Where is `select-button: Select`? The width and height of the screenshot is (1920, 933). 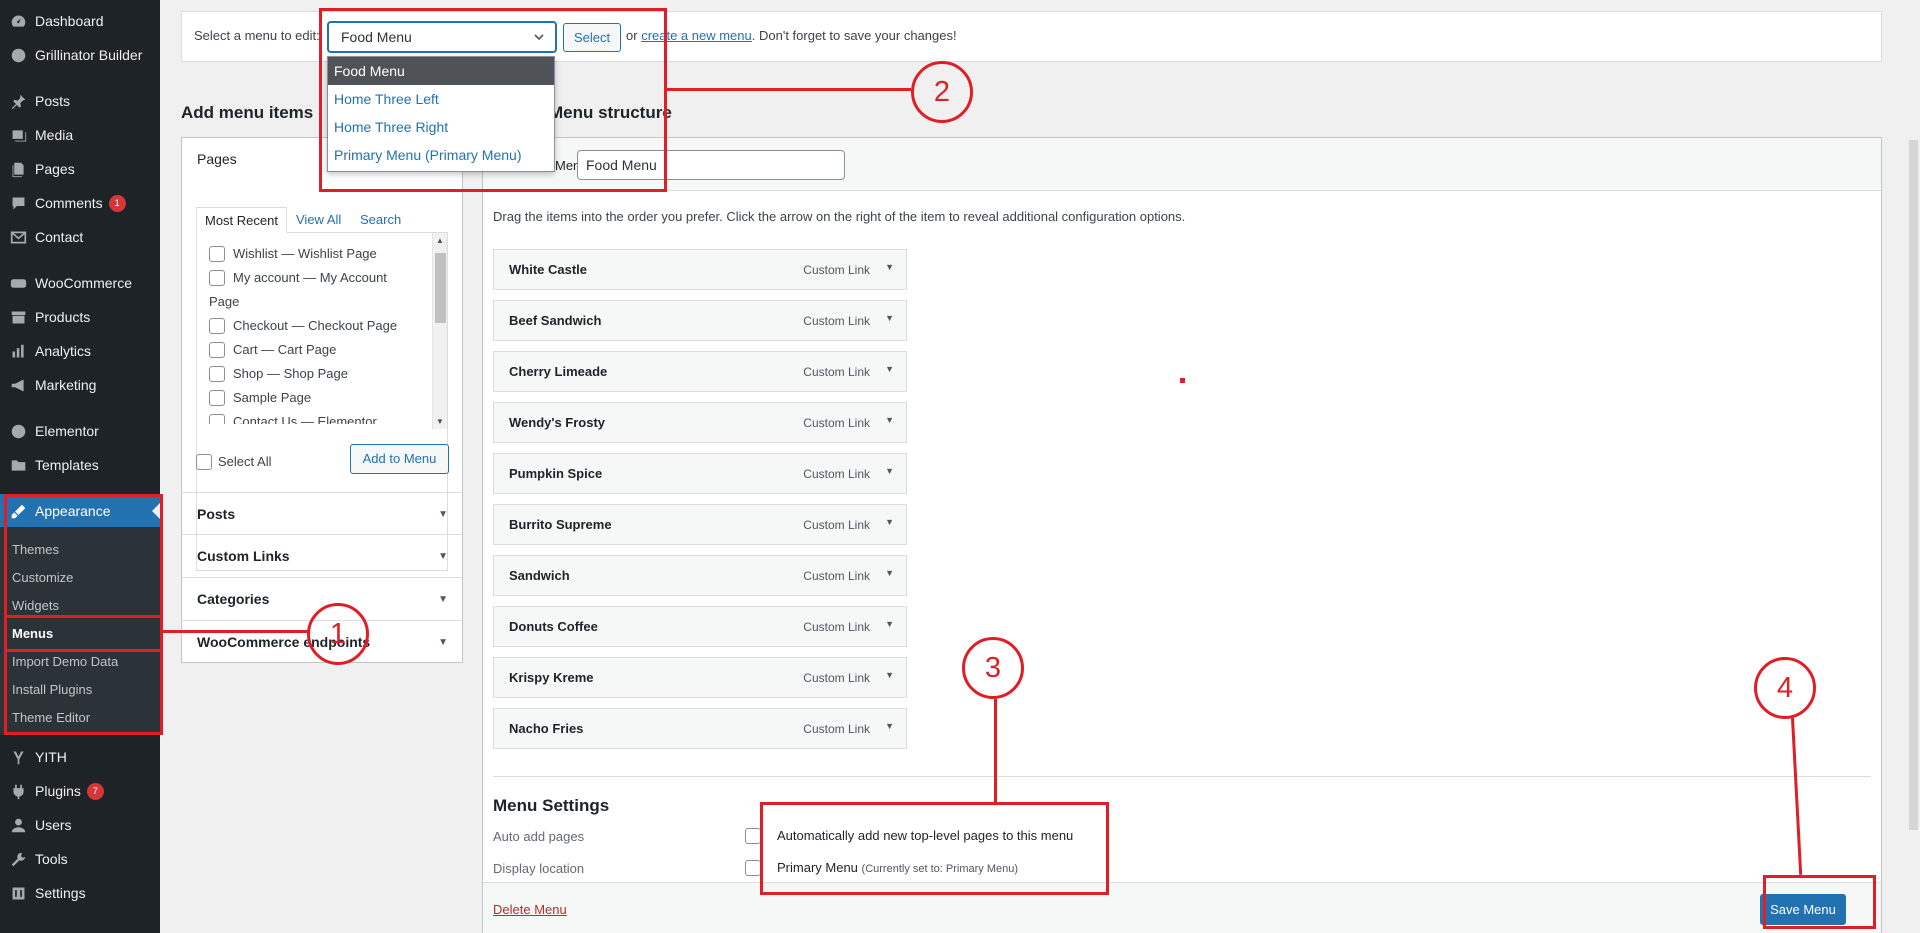 select-button: Select is located at coordinates (592, 37).